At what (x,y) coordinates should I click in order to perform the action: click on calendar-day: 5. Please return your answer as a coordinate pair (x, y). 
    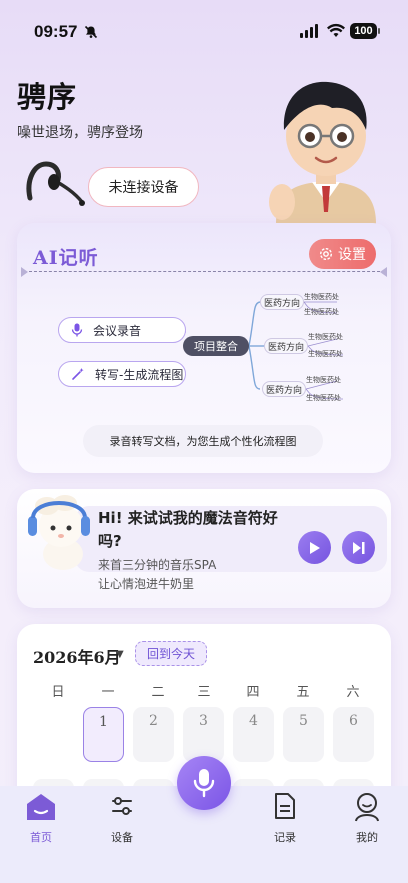
    Looking at the image, I should click on (303, 734).